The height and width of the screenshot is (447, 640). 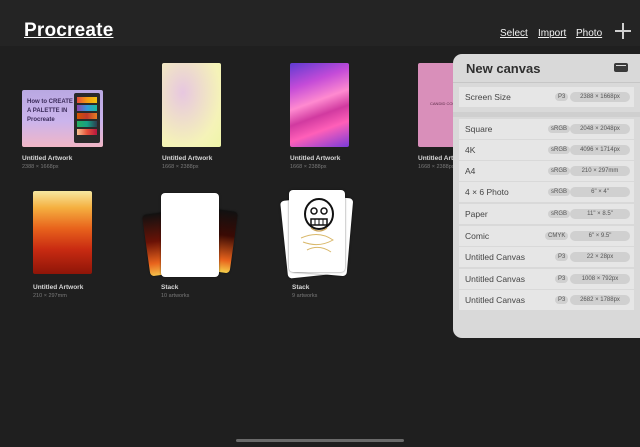 I want to click on canvas-name: 4K, so click(x=470, y=150).